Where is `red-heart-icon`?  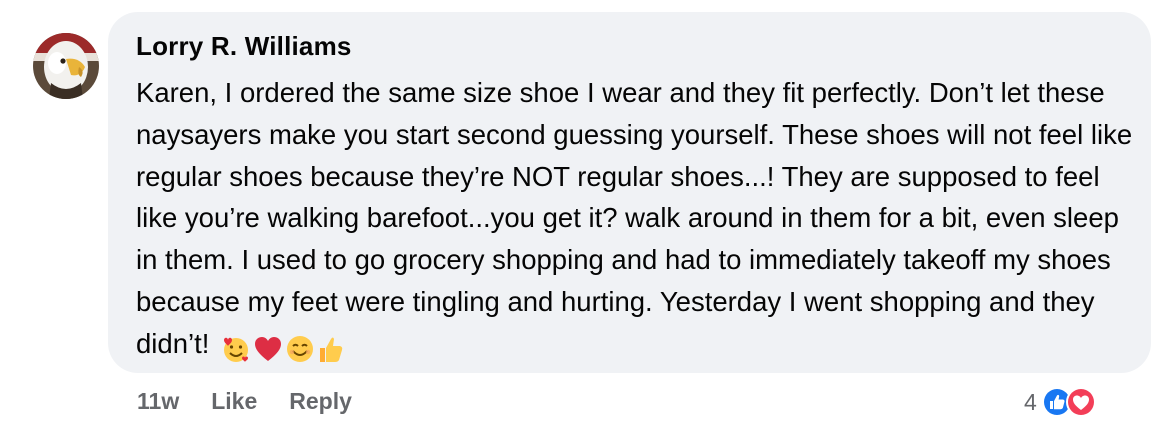
red-heart-icon is located at coordinates (268, 348).